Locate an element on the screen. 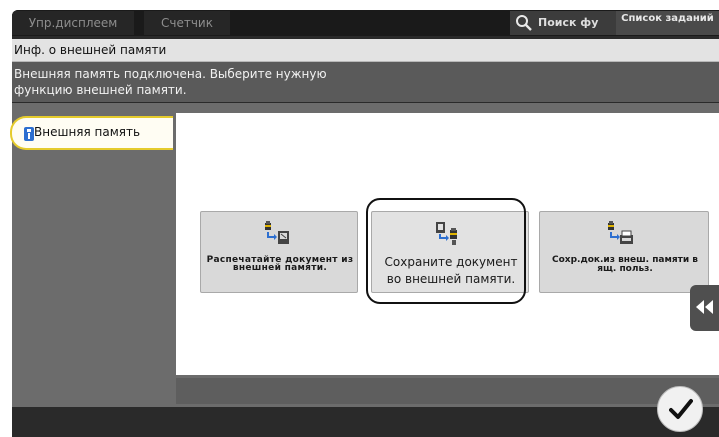 The height and width of the screenshot is (437, 719). collapse-panel-button is located at coordinates (704, 308).